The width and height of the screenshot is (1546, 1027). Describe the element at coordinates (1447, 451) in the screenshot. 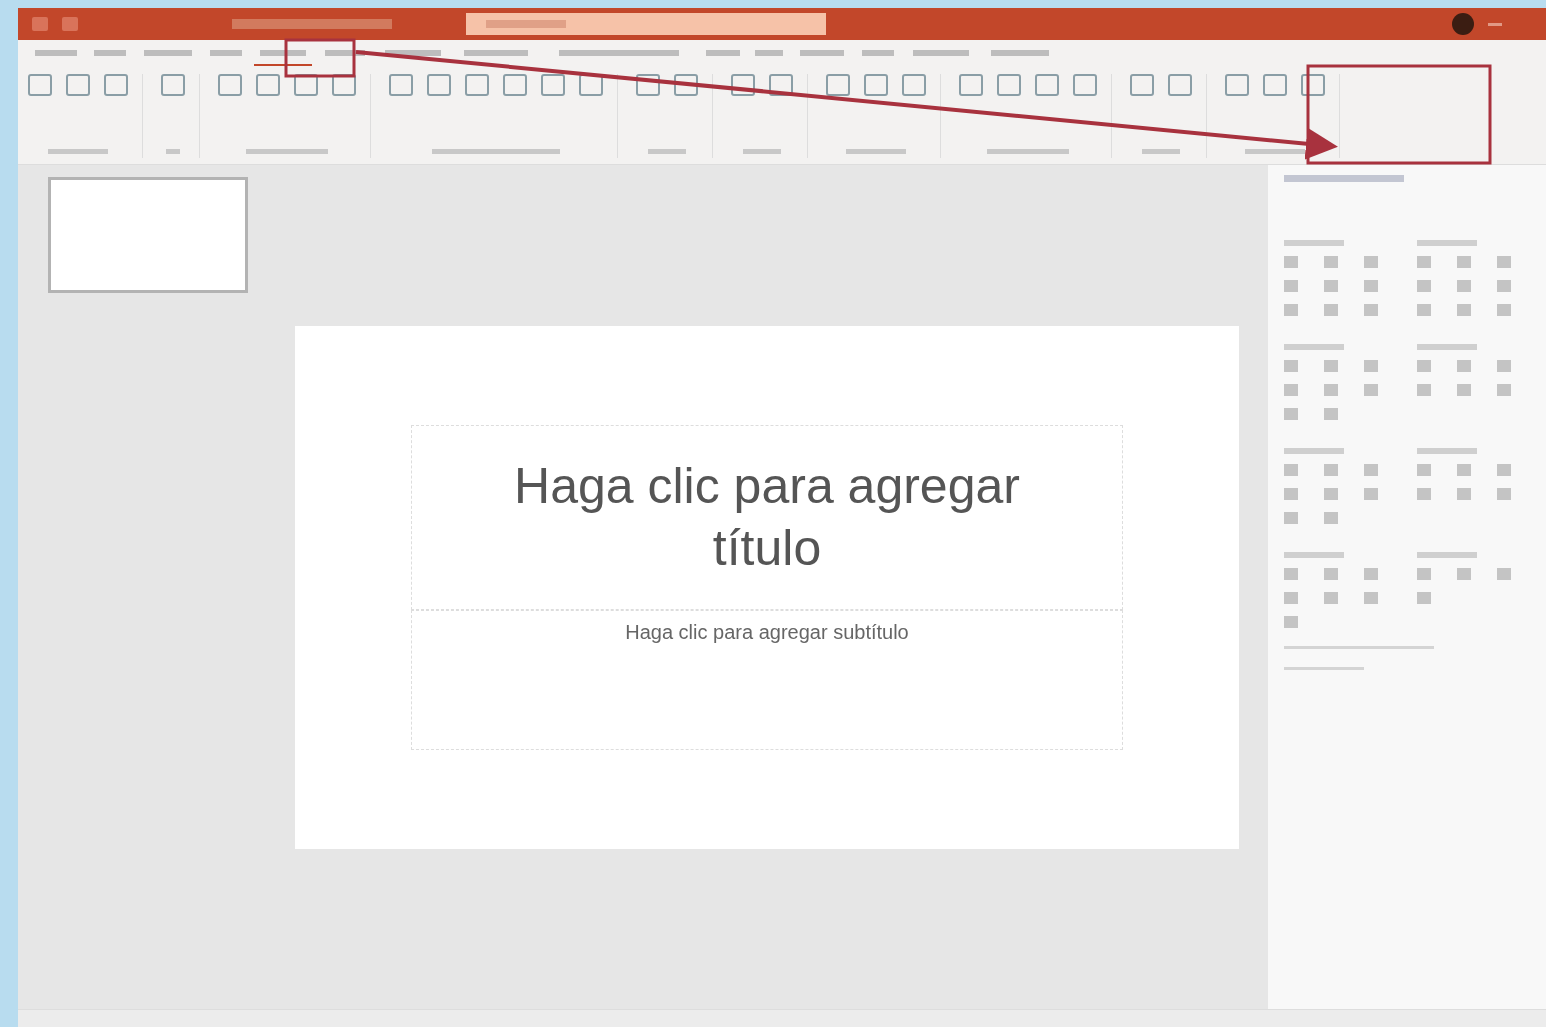

I see `section-label-bar` at that location.